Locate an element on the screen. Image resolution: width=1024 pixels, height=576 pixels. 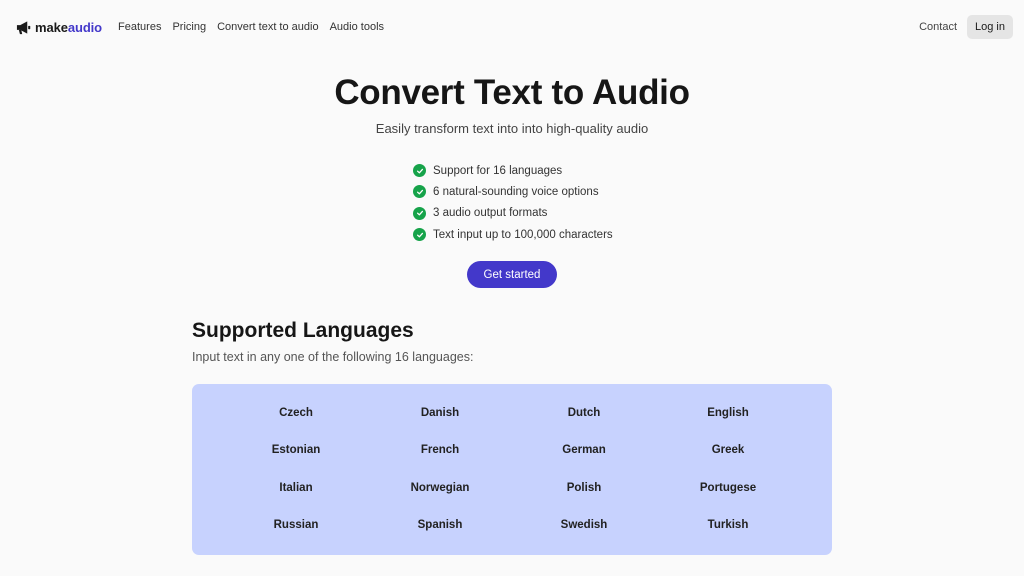
contact-link: Contact is located at coordinates (938, 27).